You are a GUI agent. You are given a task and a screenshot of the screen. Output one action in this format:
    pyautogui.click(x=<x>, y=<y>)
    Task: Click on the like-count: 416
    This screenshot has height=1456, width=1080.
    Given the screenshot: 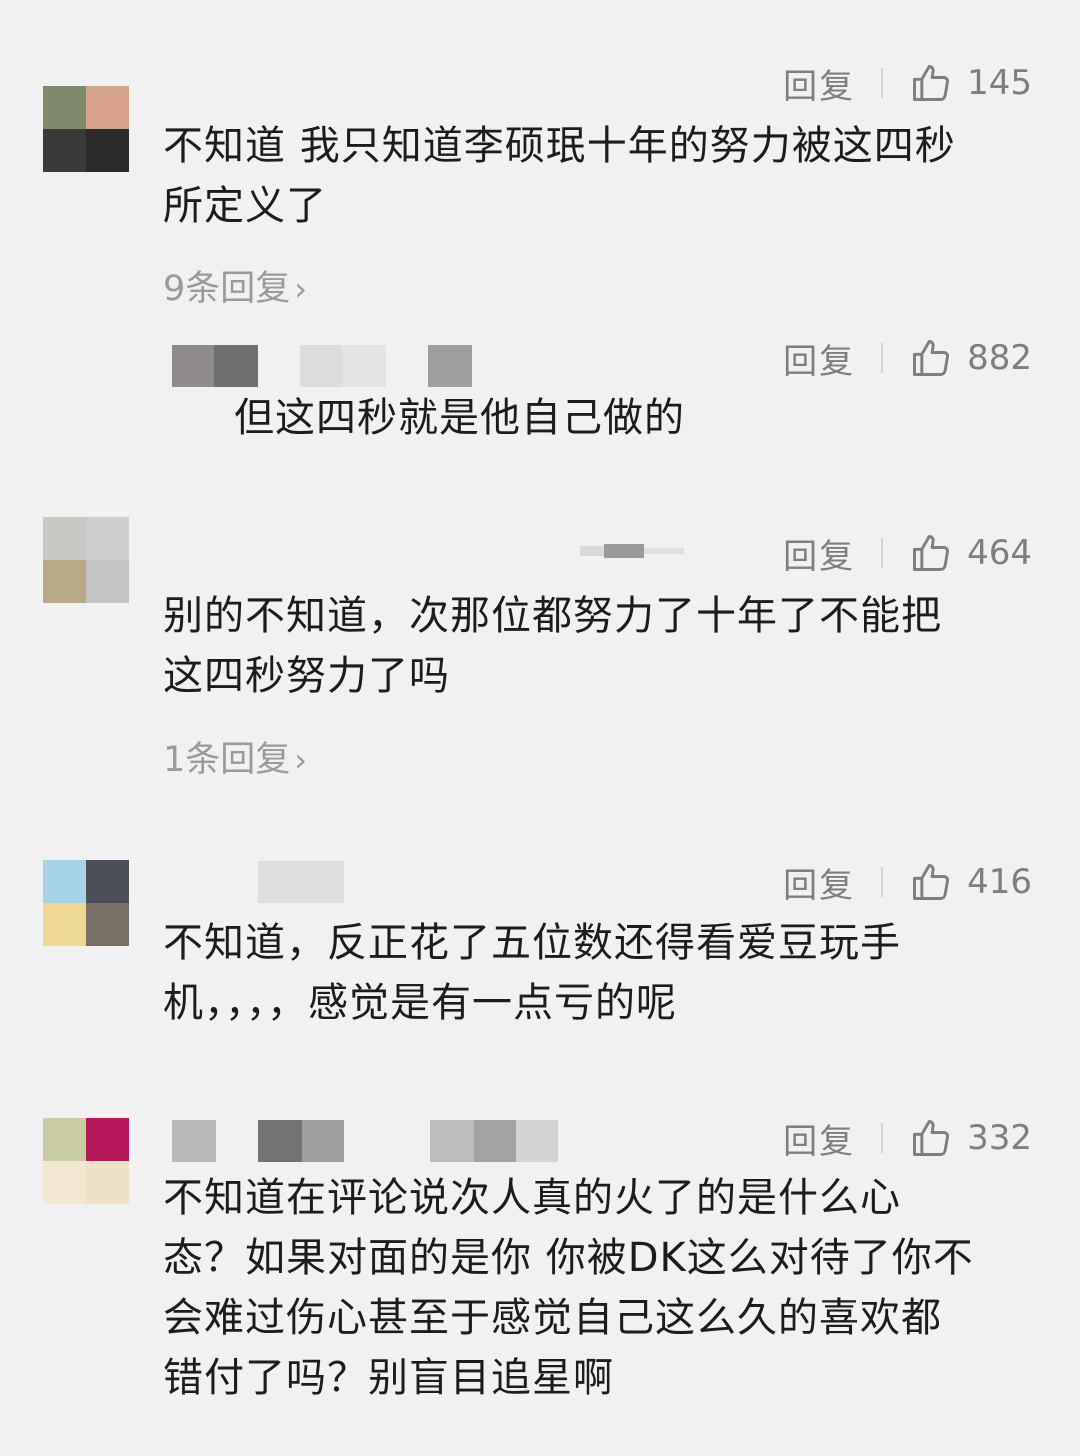 What is the action you would take?
    pyautogui.click(x=999, y=882)
    